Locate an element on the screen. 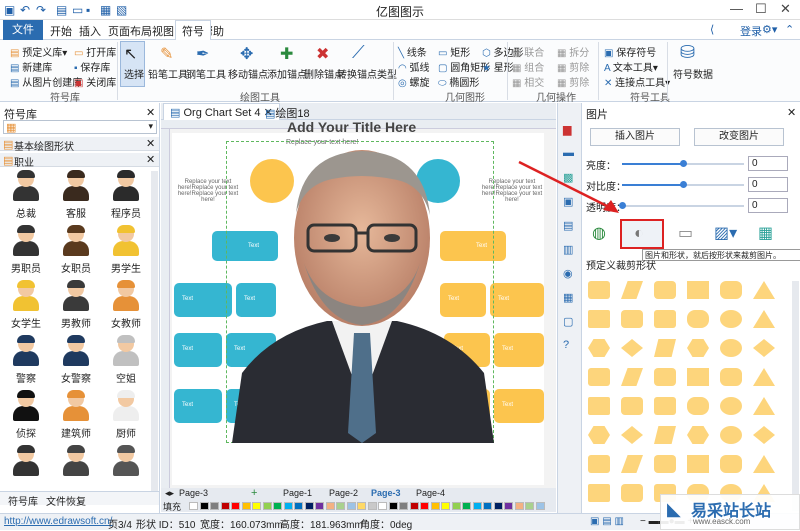  properties-icon: ▤ is located at coordinates (568, 225).